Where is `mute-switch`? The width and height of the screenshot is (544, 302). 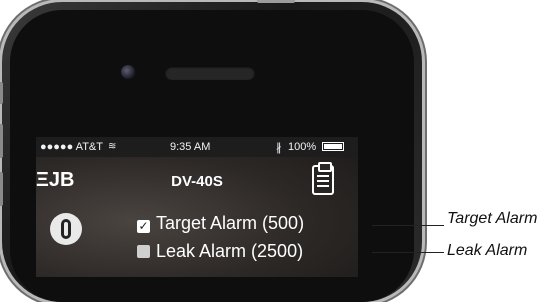
mute-switch is located at coordinates (1, 93).